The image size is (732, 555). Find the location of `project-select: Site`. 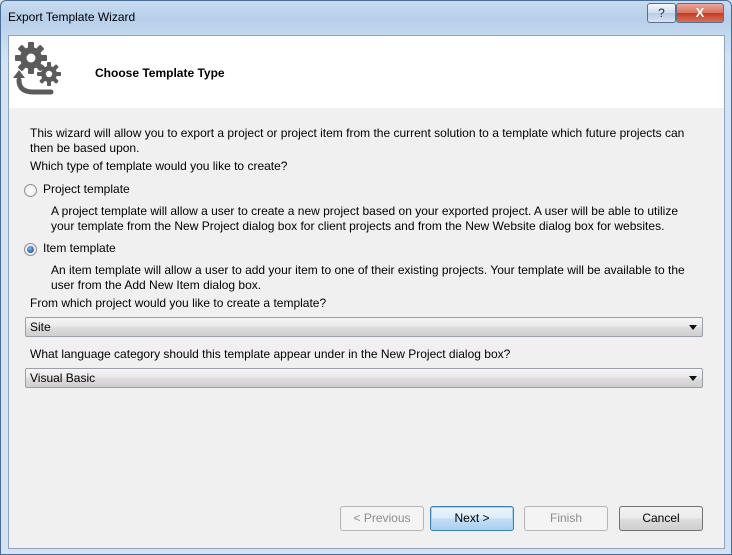

project-select: Site is located at coordinates (364, 327).